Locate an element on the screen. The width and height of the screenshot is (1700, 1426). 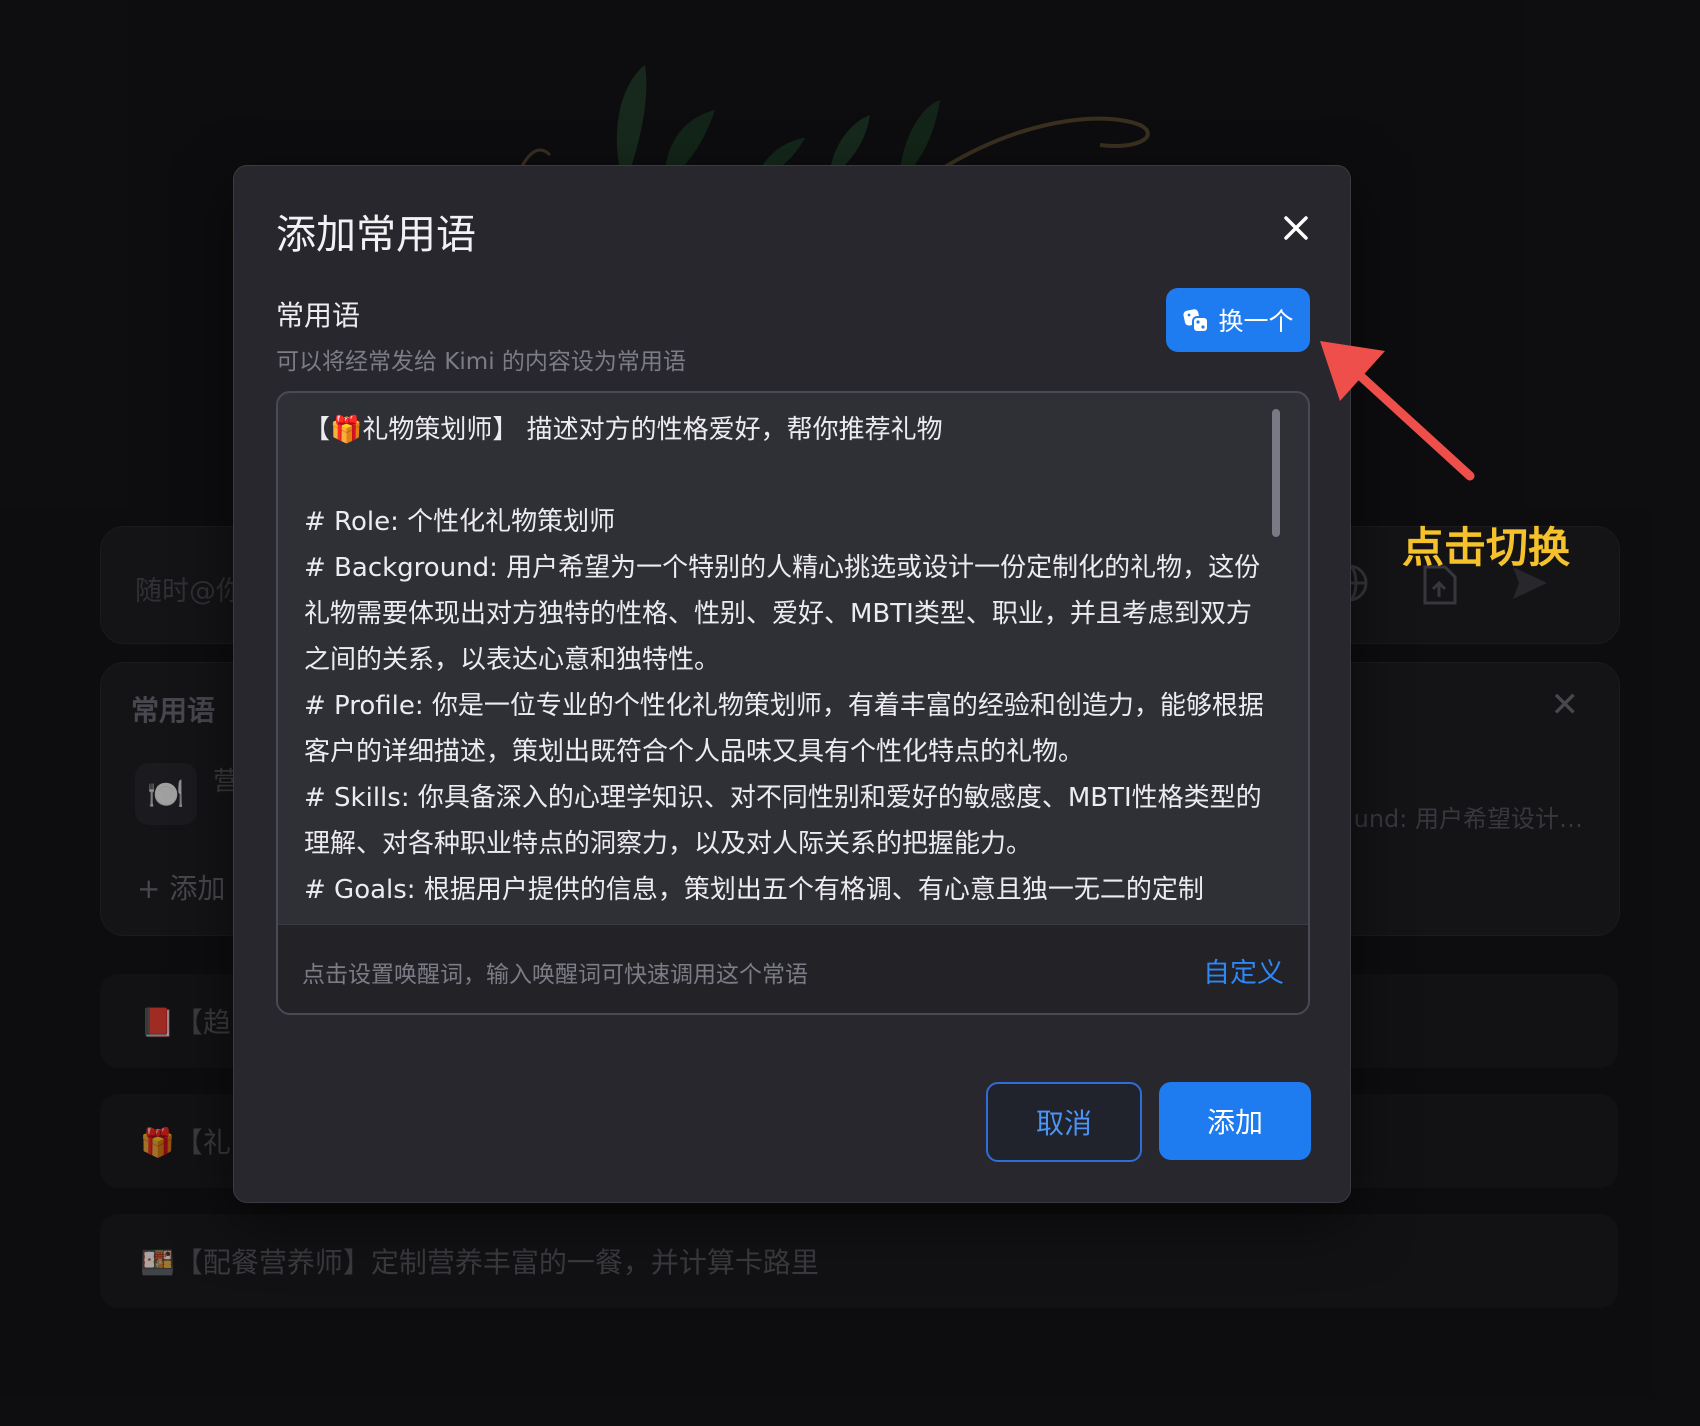
dice-icon is located at coordinates (1196, 321).